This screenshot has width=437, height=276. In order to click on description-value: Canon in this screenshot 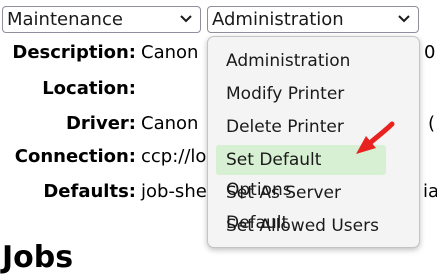, I will do `click(170, 52)`.